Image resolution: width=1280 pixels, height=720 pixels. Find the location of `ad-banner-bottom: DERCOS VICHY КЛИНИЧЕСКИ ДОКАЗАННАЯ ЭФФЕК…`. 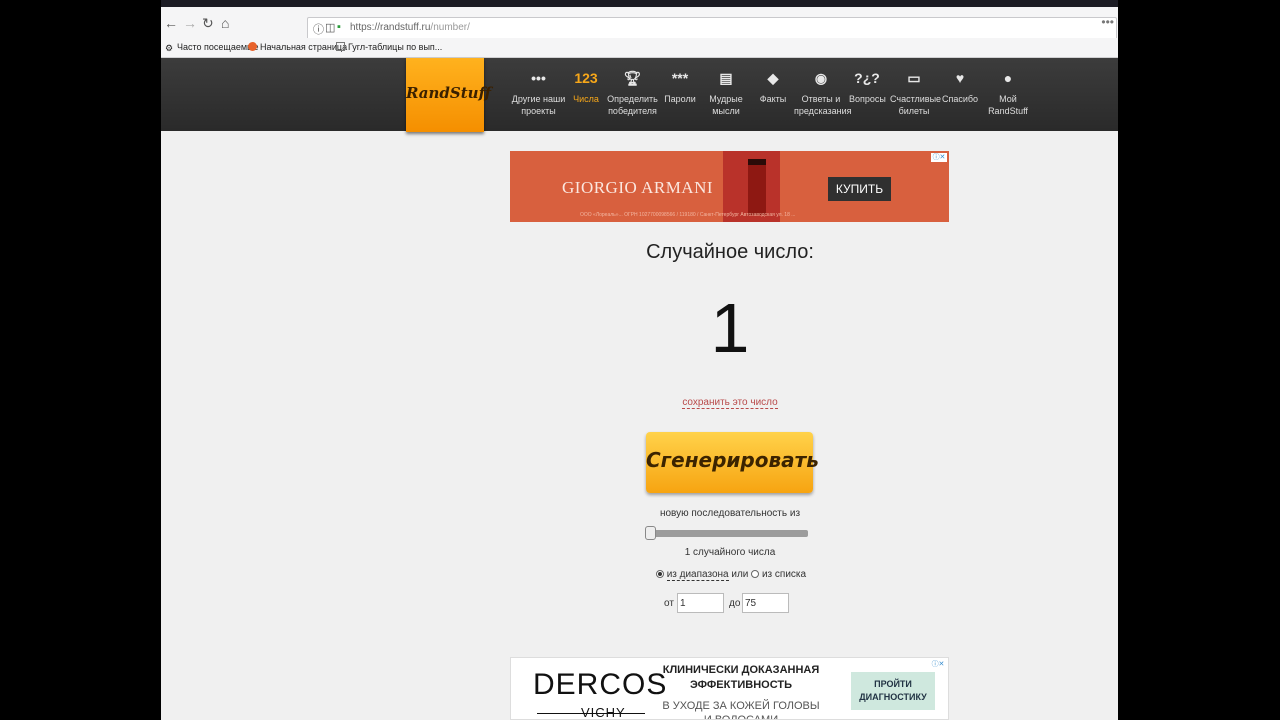

ad-banner-bottom: DERCOS VICHY КЛИНИЧЕСКИ ДОКАЗАННАЯ ЭФФЕК… is located at coordinates (729, 688).